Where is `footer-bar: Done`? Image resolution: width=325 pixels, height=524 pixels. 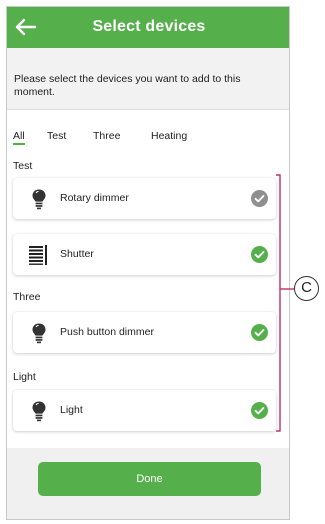
footer-bar: Done is located at coordinates (148, 483).